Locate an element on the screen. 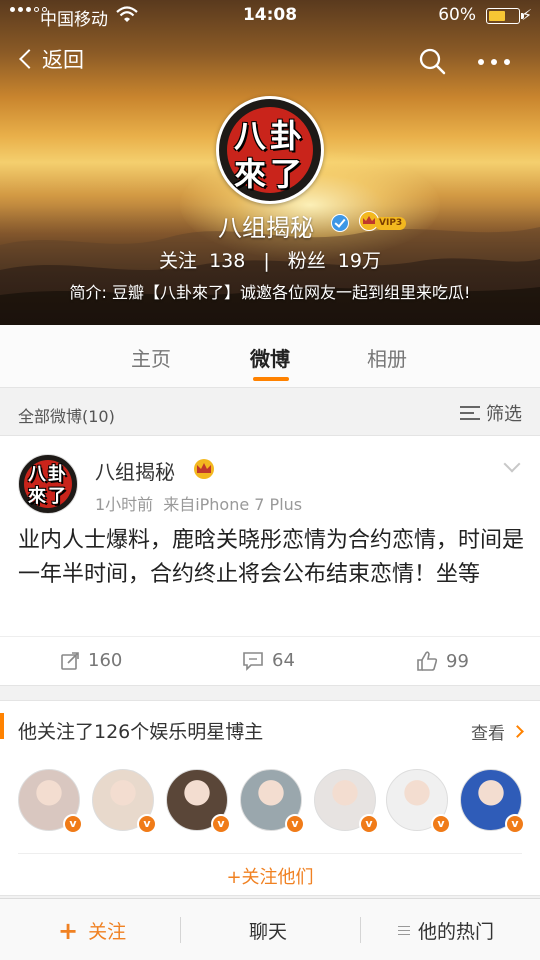 The width and height of the screenshot is (540, 960). chevron-left-icon is located at coordinates (29, 59).